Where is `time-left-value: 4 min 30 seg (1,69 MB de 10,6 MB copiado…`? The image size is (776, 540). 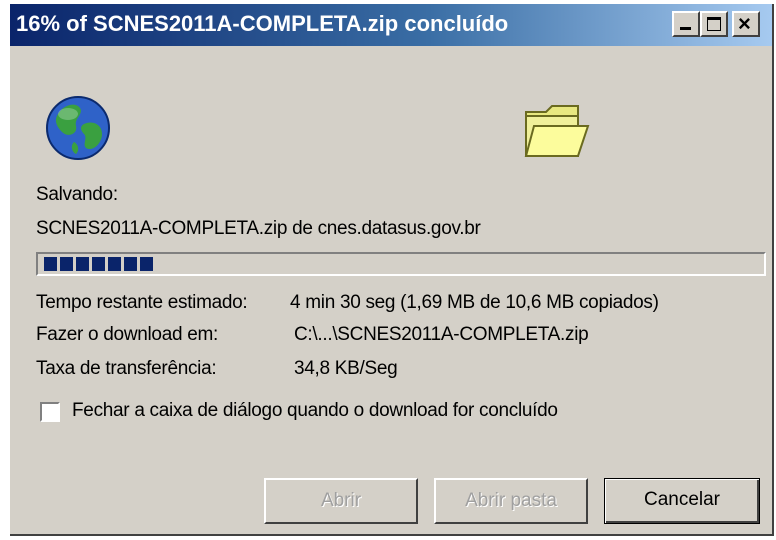
time-left-value: 4 min 30 seg (1,69 MB de 10,6 MB copiado… is located at coordinates (474, 302).